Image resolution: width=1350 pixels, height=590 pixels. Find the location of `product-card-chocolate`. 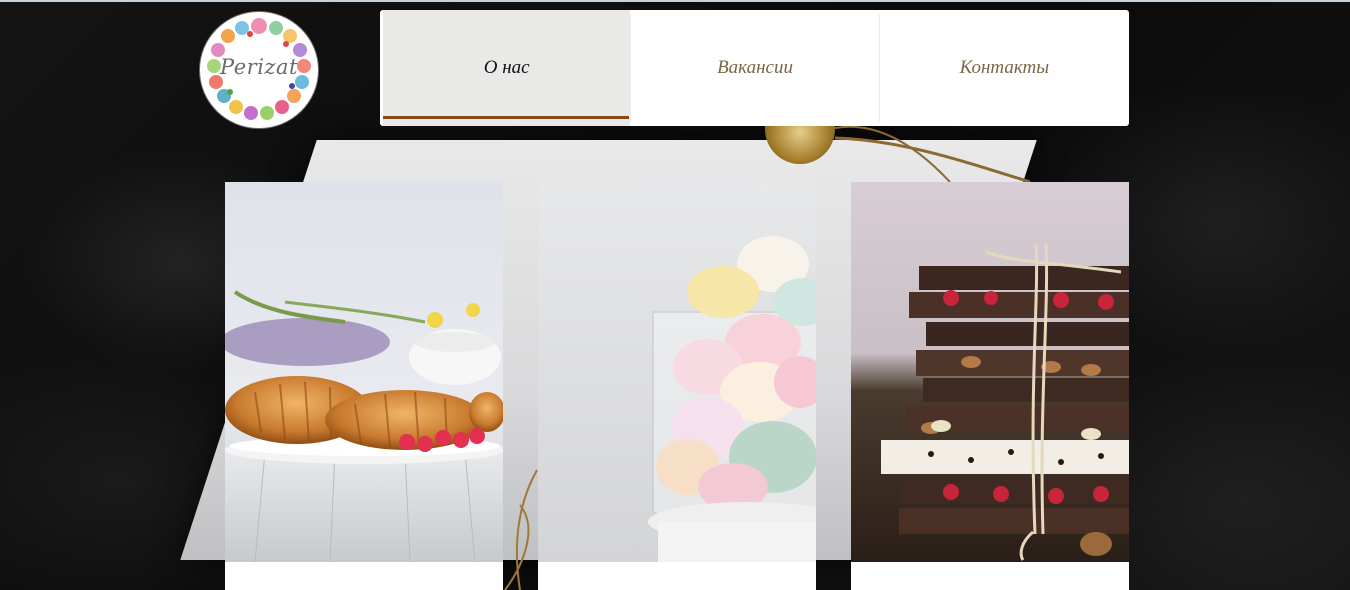

product-card-chocolate is located at coordinates (990, 386).